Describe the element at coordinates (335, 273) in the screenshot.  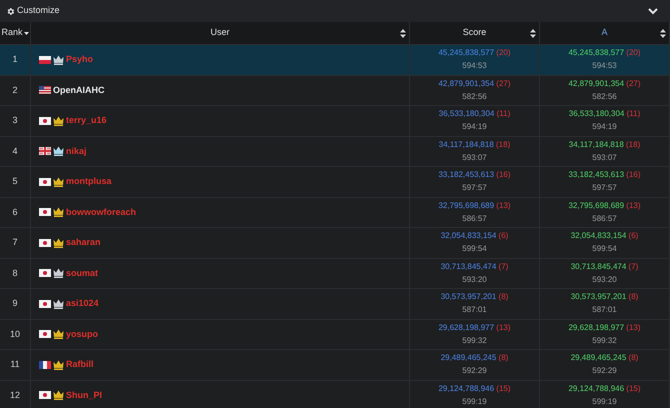
I see `table-row: 8 soumat 30,713,845,474 (7) 593:20 30,713,845,474 (7) 593:20` at that location.